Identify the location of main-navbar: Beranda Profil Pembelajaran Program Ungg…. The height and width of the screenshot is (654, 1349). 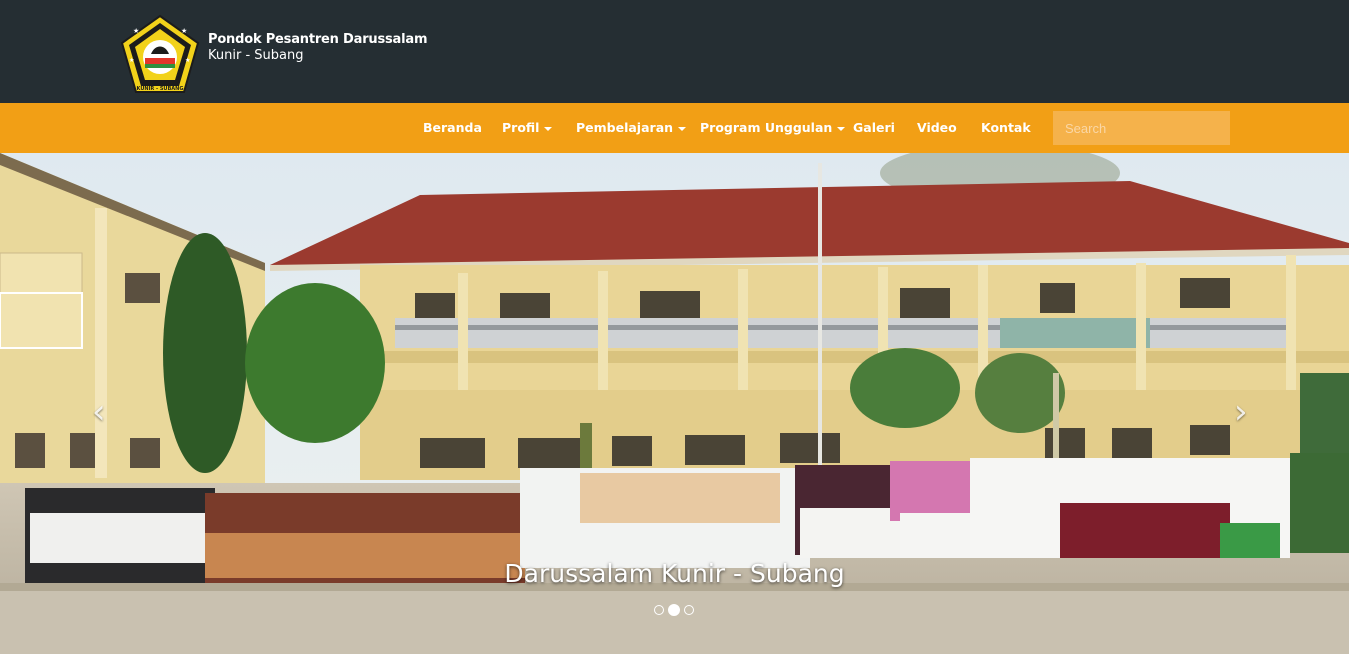
(674, 128).